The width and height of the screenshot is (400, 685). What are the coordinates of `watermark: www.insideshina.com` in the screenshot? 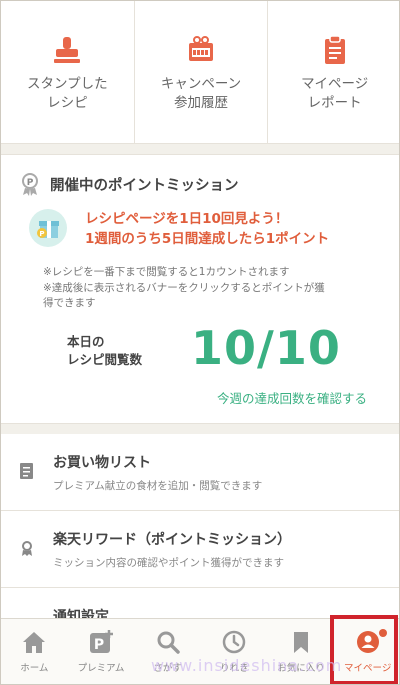 It's located at (247, 665).